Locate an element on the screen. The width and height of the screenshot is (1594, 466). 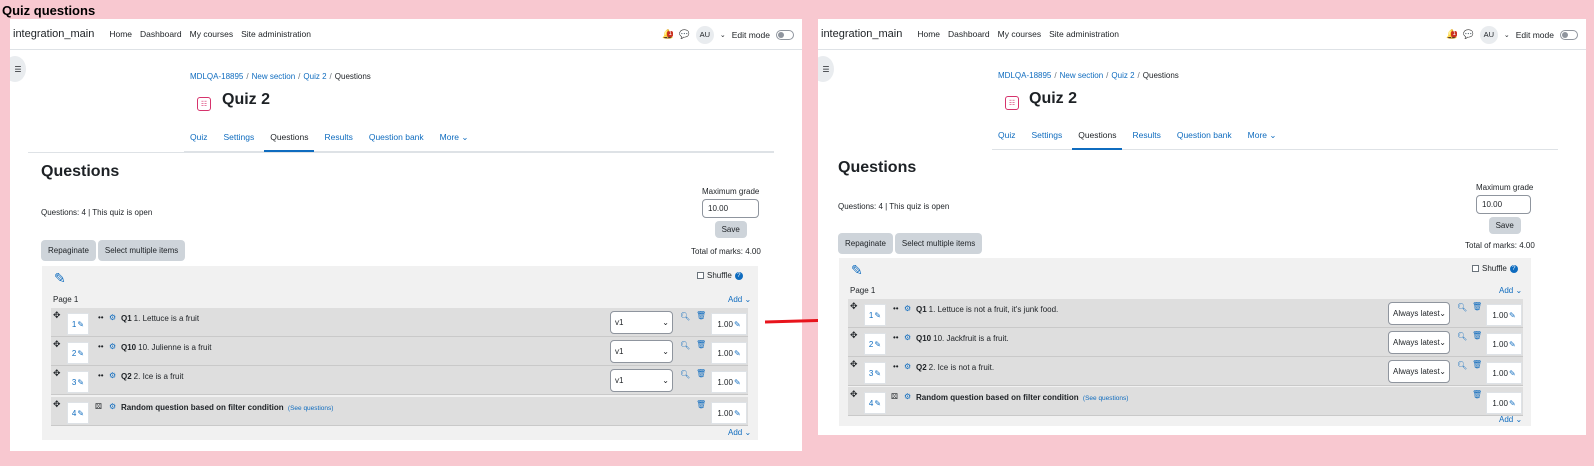
select-multiple-button: Select multiple items is located at coordinates (141, 250).